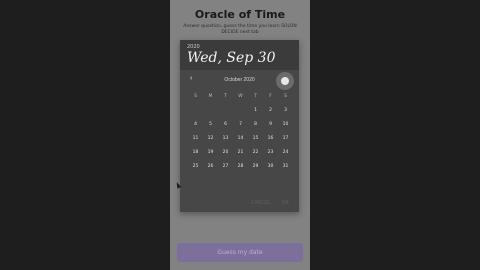 The height and width of the screenshot is (270, 480). What do you see at coordinates (210, 125) in the screenshot?
I see `day-cell: 5` at bounding box center [210, 125].